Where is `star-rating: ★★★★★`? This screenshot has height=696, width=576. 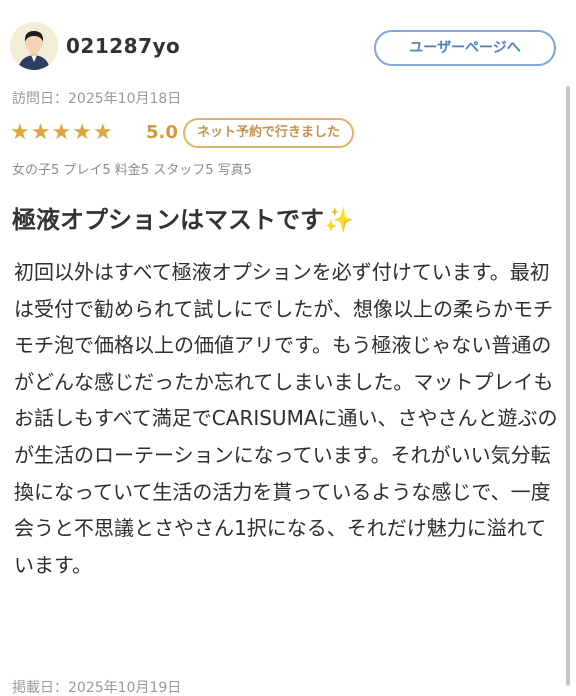 star-rating: ★★★★★ is located at coordinates (62, 133).